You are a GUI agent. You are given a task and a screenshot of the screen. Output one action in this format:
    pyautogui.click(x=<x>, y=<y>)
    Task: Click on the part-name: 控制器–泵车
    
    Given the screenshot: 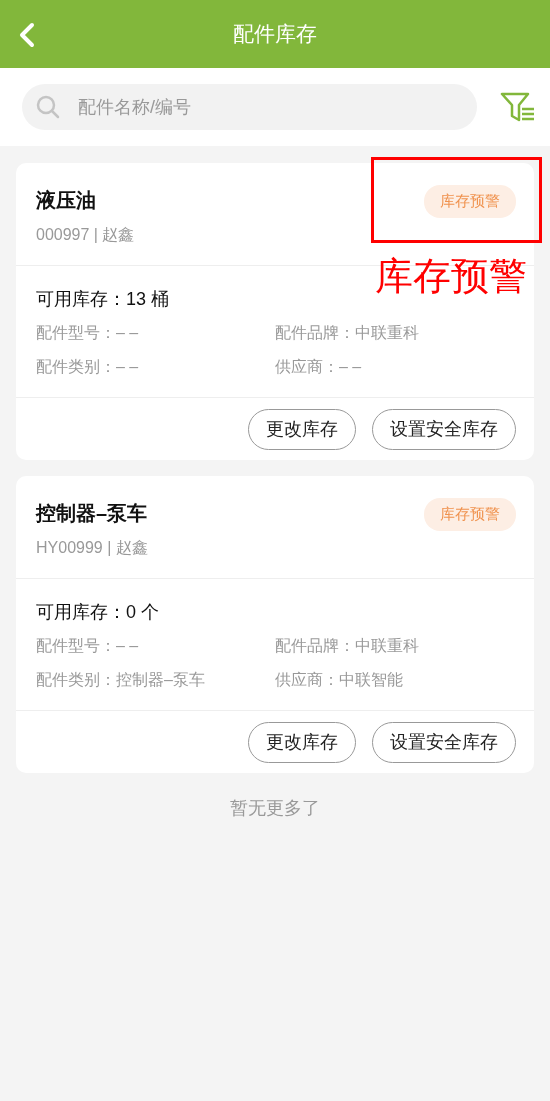 What is the action you would take?
    pyautogui.click(x=92, y=513)
    